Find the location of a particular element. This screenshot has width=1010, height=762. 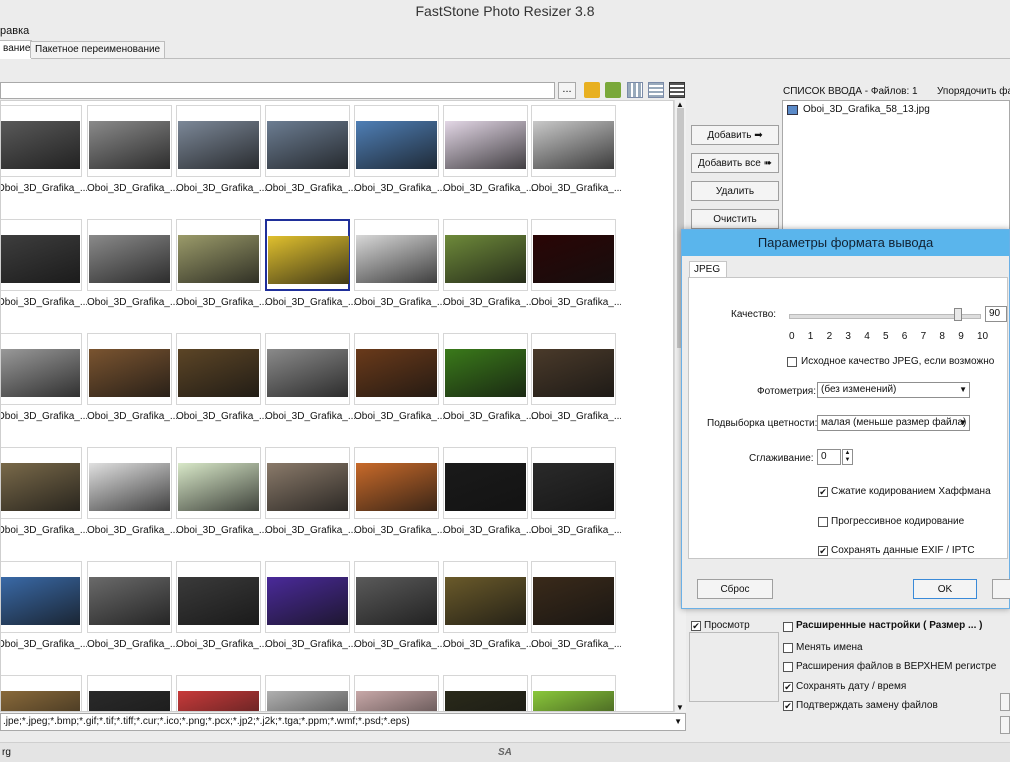

cancel-button is located at coordinates (1001, 589).